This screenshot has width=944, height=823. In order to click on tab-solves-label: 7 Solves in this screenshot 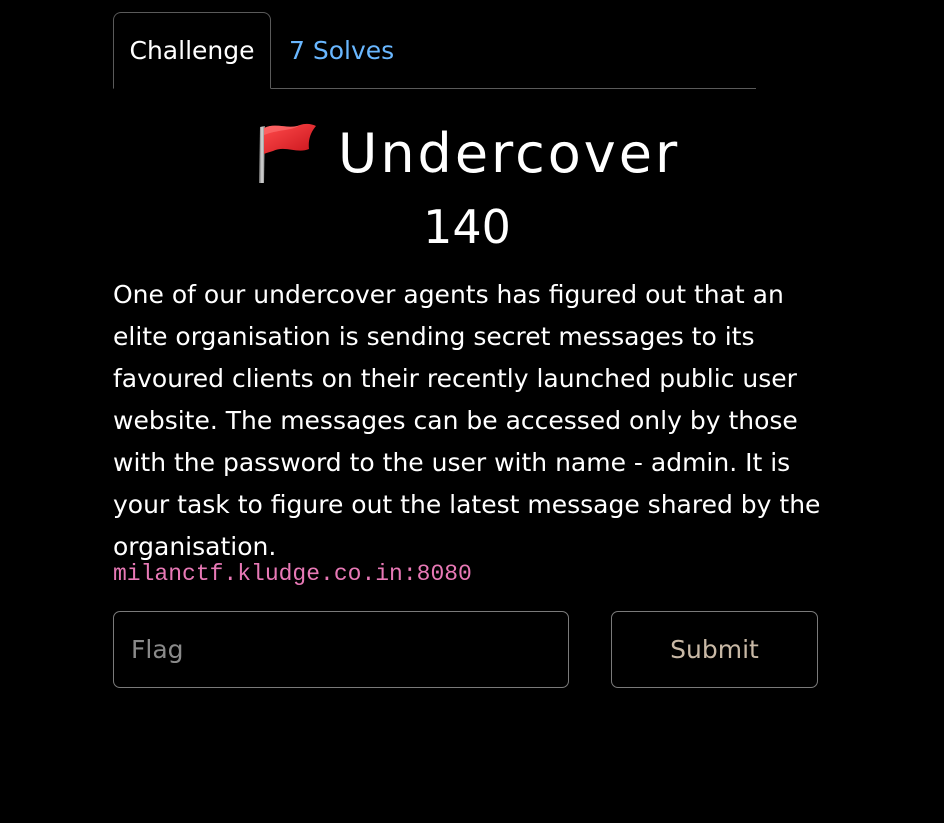, I will do `click(342, 50)`.